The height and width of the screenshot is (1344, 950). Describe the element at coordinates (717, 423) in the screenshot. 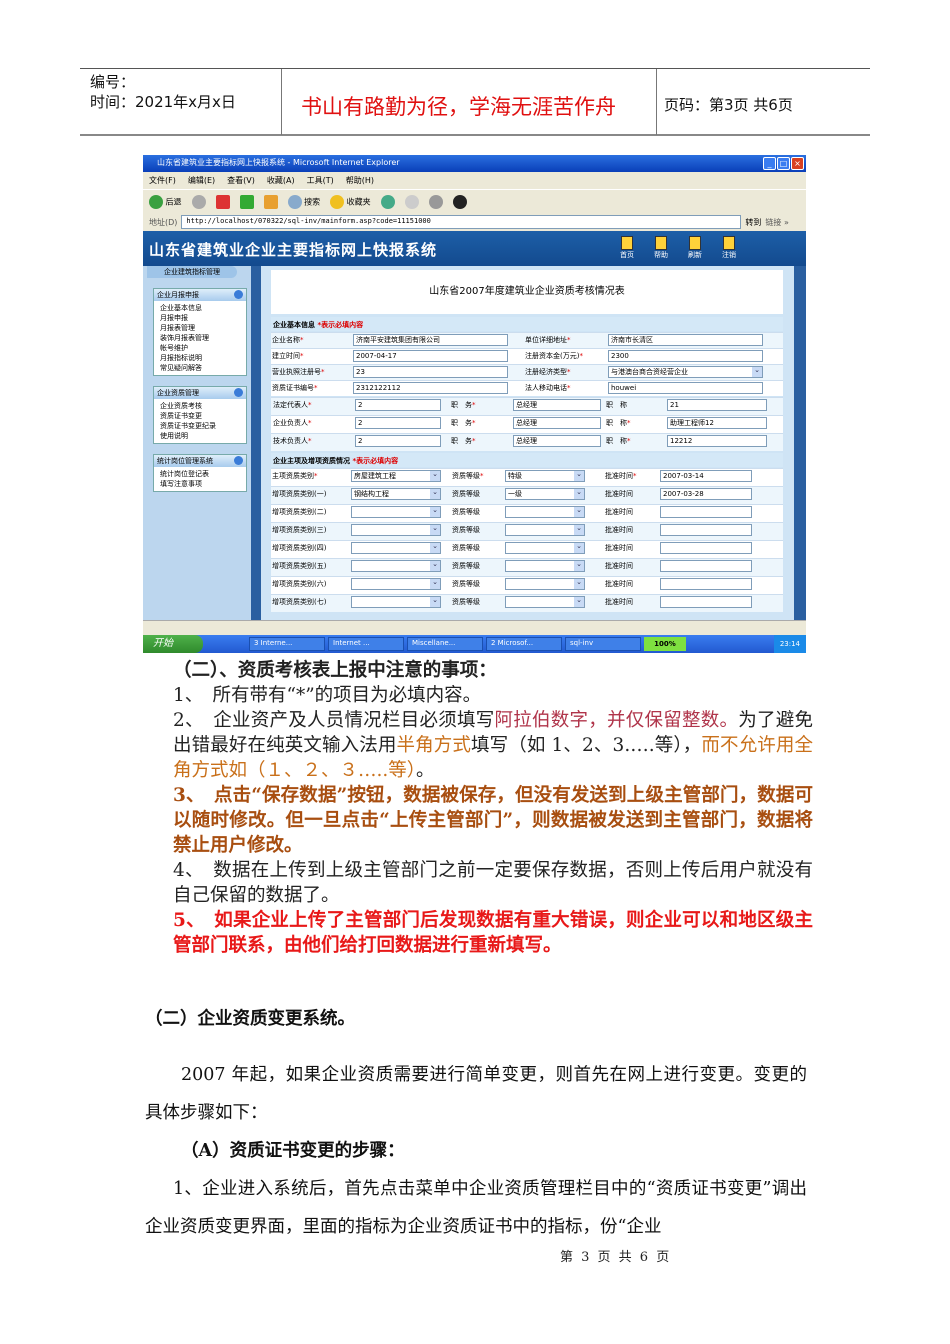

I see `text-input: 助理工程师12` at that location.